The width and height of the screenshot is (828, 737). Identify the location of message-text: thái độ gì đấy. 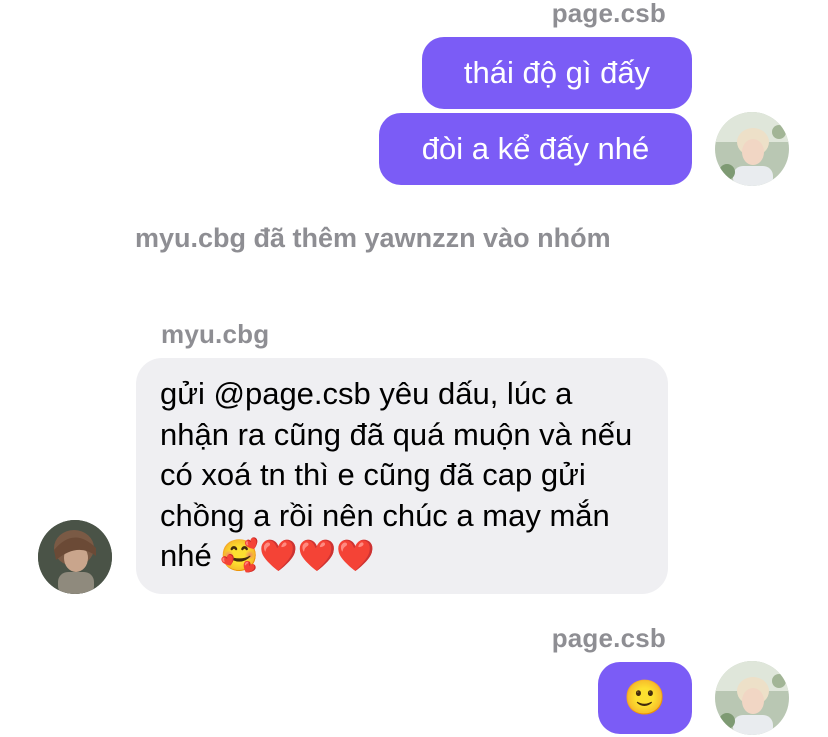
(557, 72).